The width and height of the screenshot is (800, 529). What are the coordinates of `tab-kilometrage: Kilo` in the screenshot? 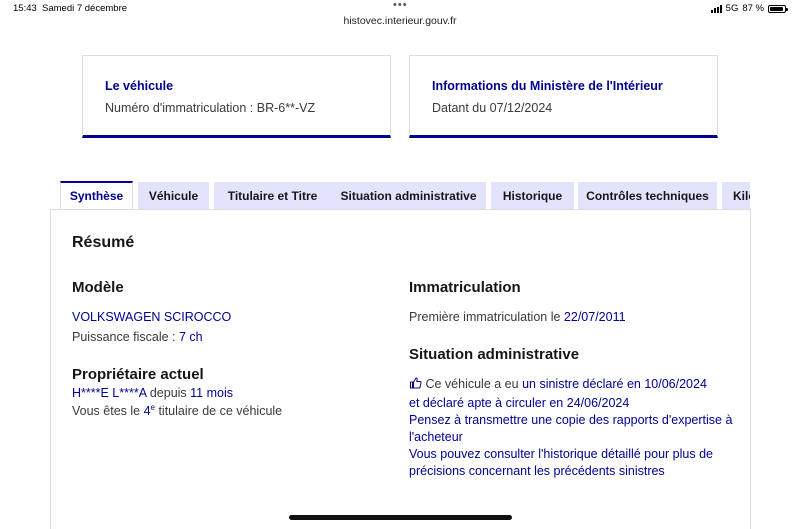 It's located at (736, 196).